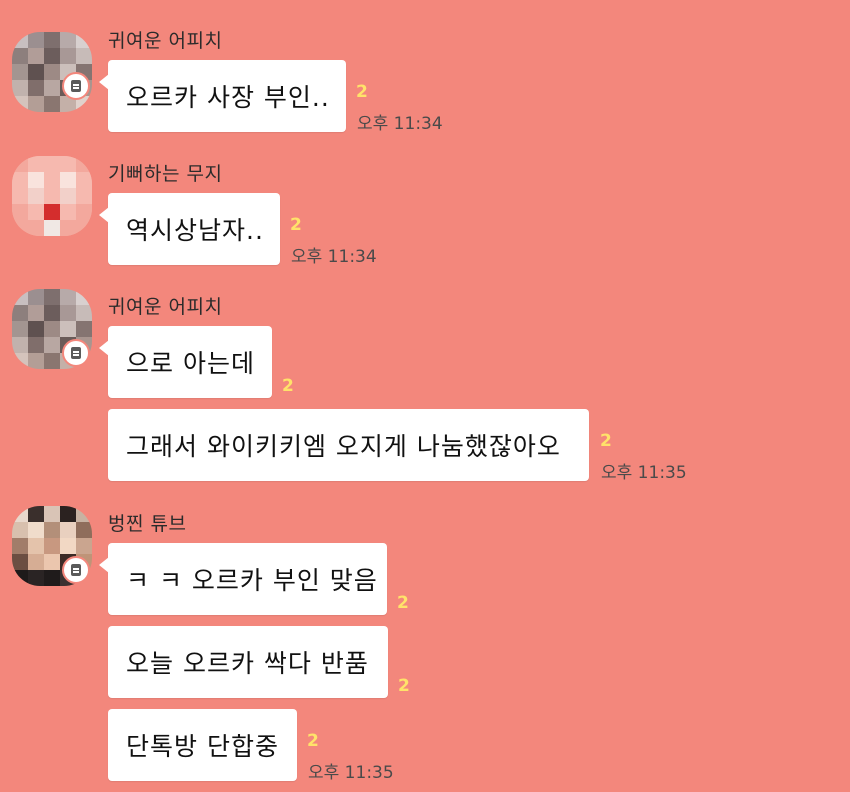 The width and height of the screenshot is (850, 792). I want to click on sender-name: 벙찐 튜브, so click(147, 524).